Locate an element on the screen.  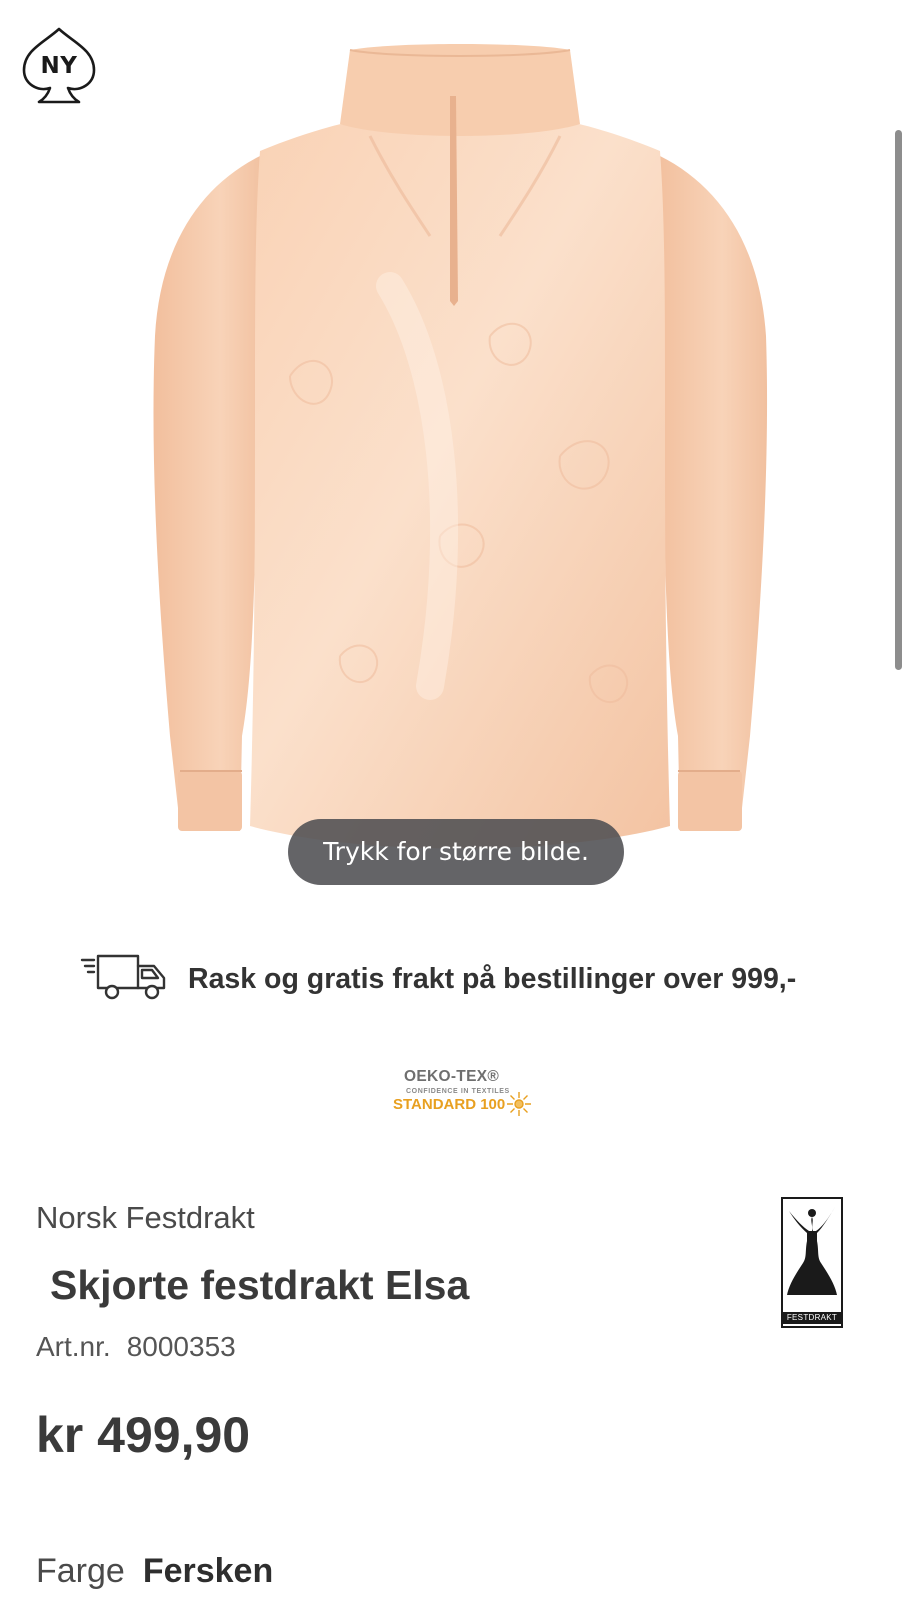
oeko-title: OEKO-TEX® is located at coordinates (452, 1076).